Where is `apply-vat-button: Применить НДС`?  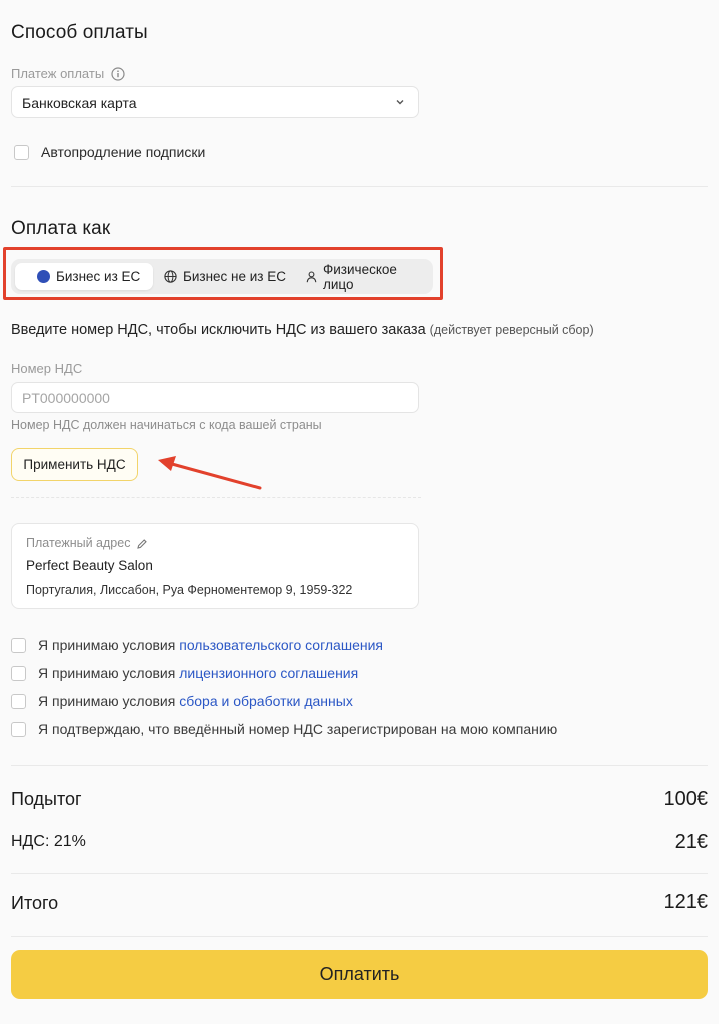 apply-vat-button: Применить НДС is located at coordinates (74, 464).